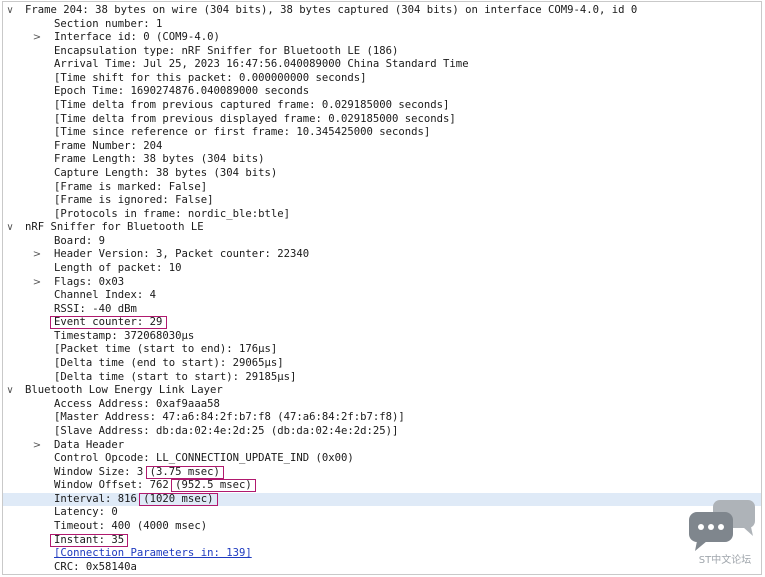  I want to click on field-text: [Protocols in frame: nordic_ble:btle], so click(172, 213).